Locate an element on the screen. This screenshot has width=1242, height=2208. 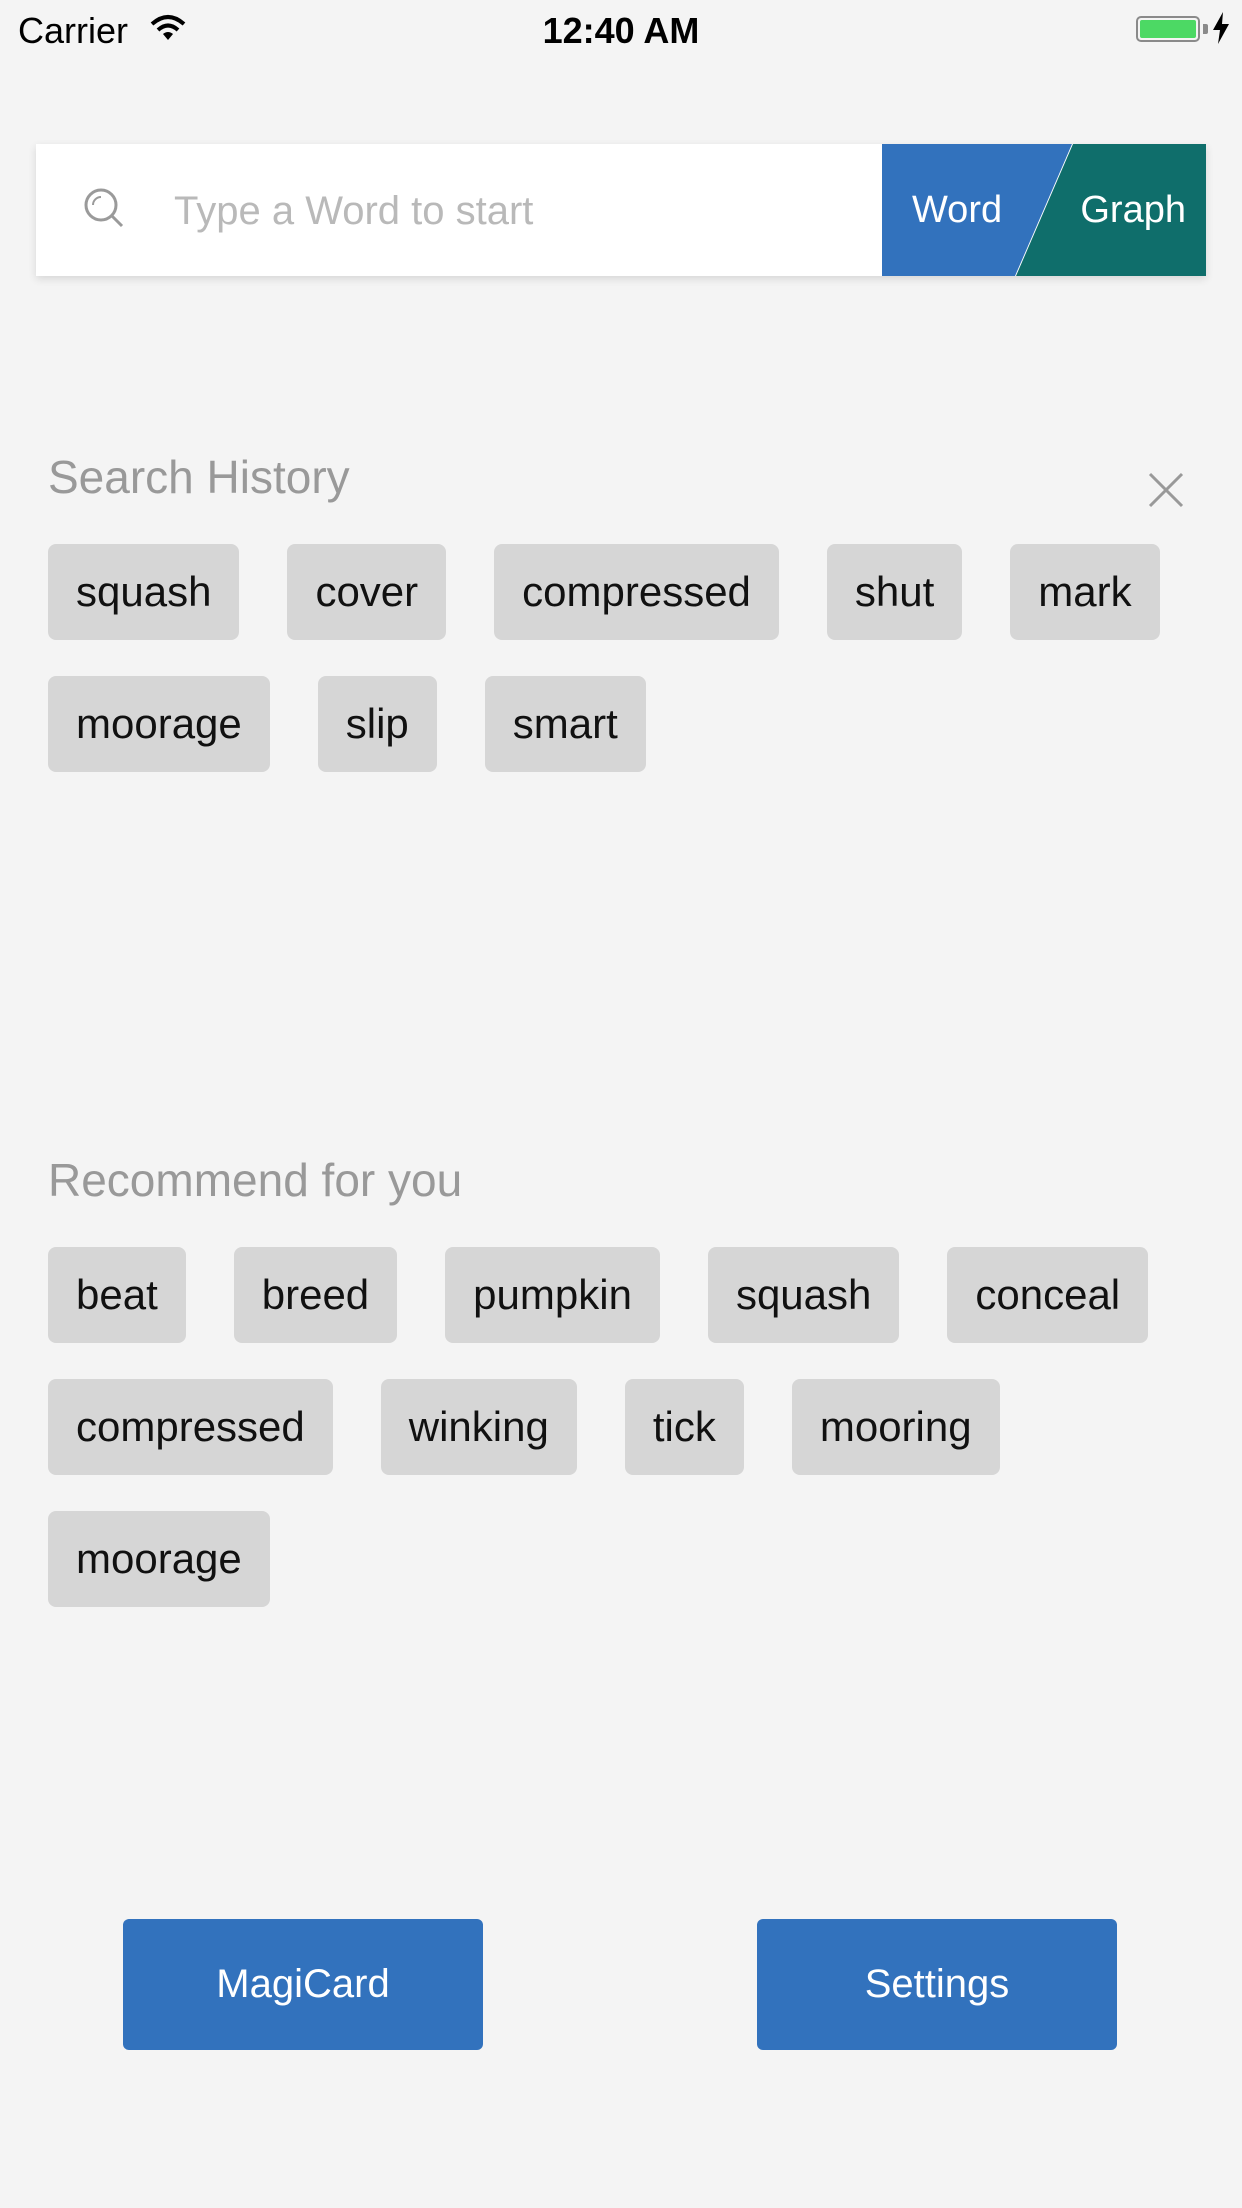
magicard-button: MagiCard is located at coordinates (303, 1984).